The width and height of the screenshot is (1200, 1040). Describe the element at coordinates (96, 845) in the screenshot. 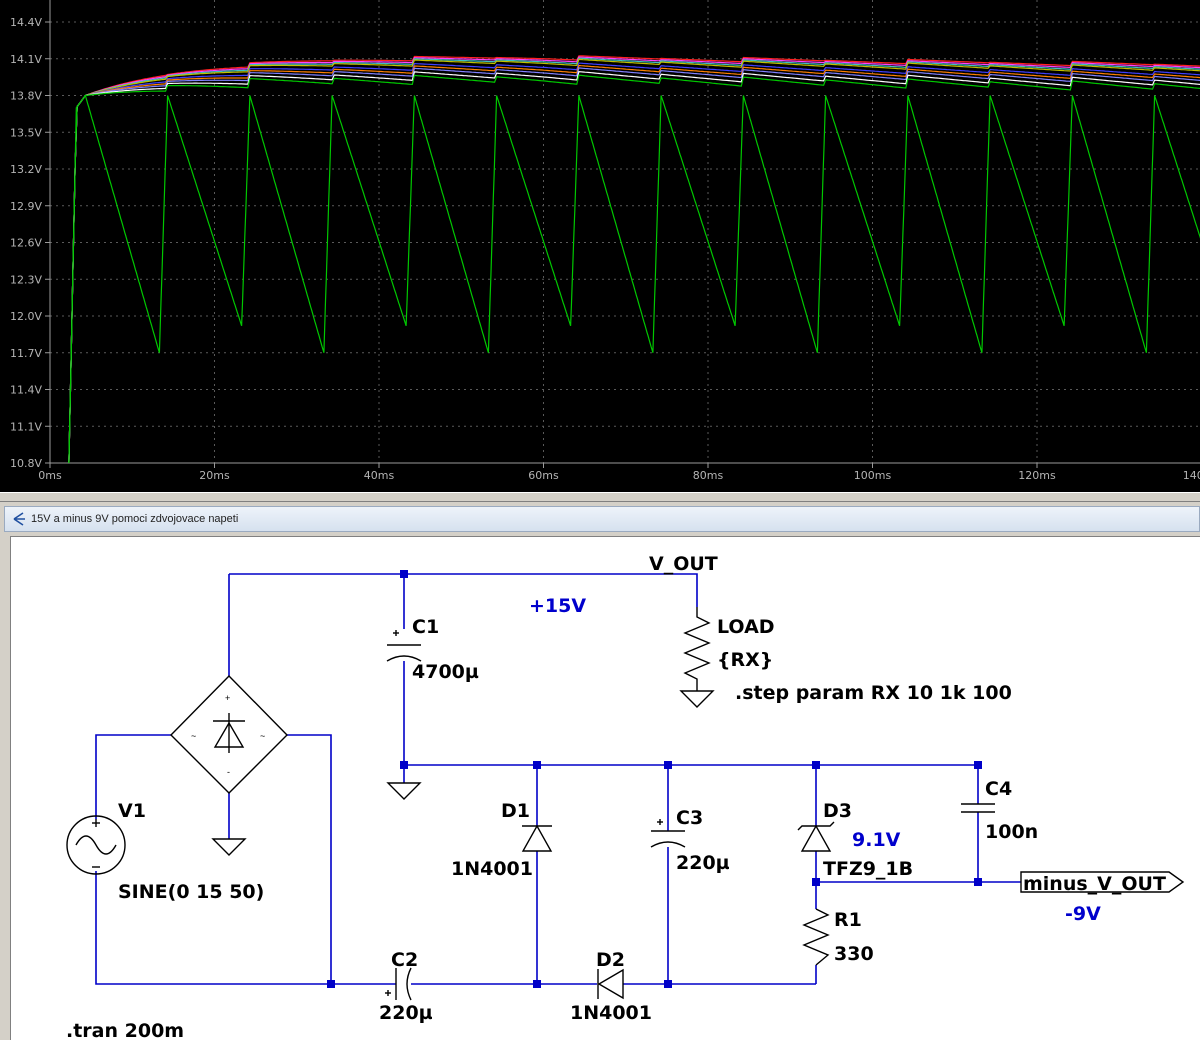

I see `sine-source-v1` at that location.